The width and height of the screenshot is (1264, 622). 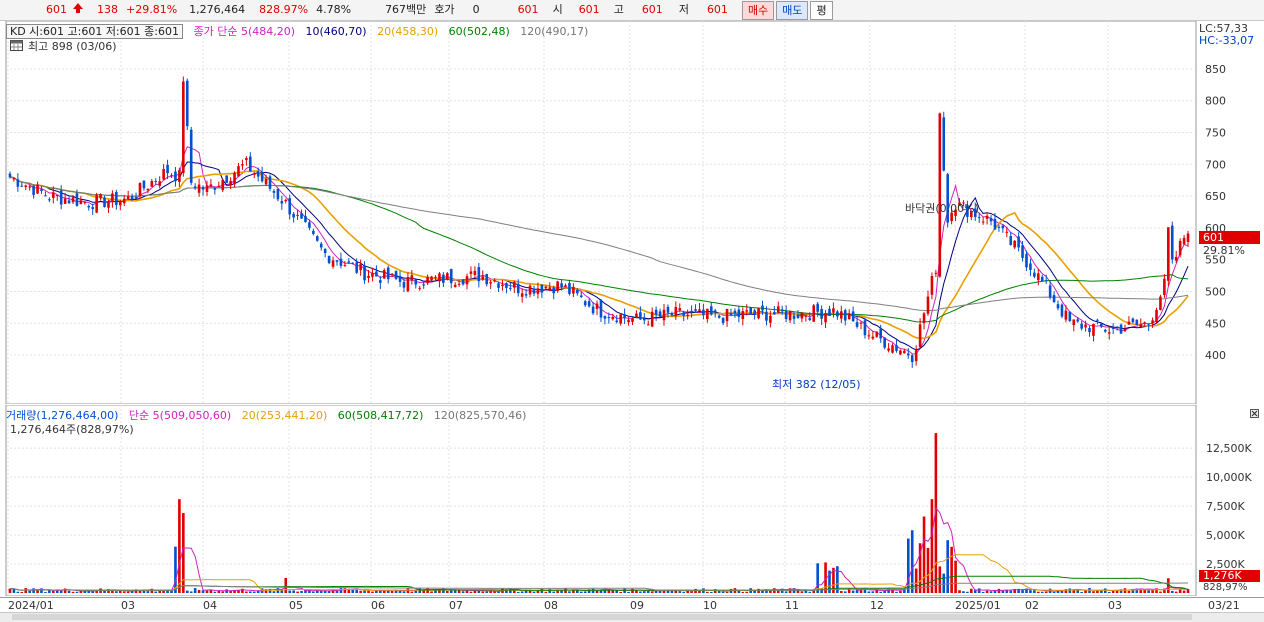 What do you see at coordinates (1215, 196) in the screenshot?
I see `price-tick-label: 650` at bounding box center [1215, 196].